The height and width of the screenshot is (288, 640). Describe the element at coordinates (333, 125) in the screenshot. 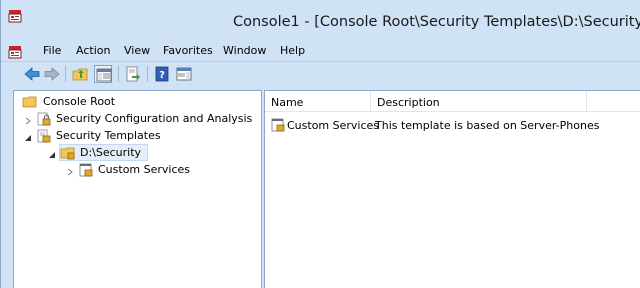

I see `list-item-name: Custom Services` at that location.